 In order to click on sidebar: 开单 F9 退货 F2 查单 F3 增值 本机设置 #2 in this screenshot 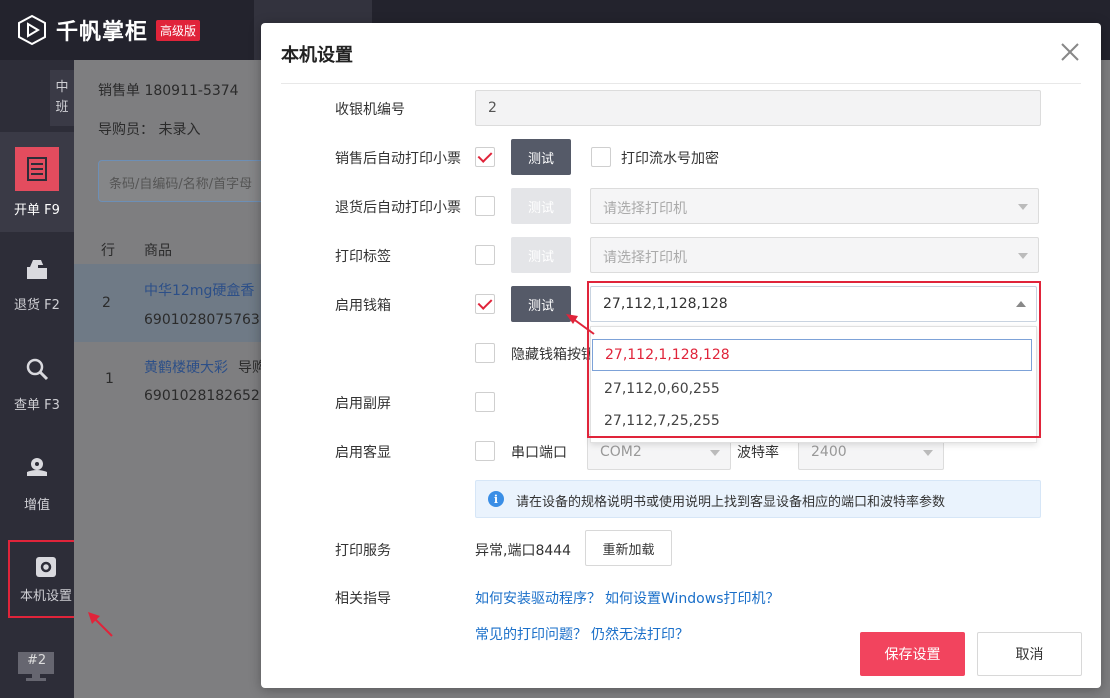, I will do `click(42, 379)`.